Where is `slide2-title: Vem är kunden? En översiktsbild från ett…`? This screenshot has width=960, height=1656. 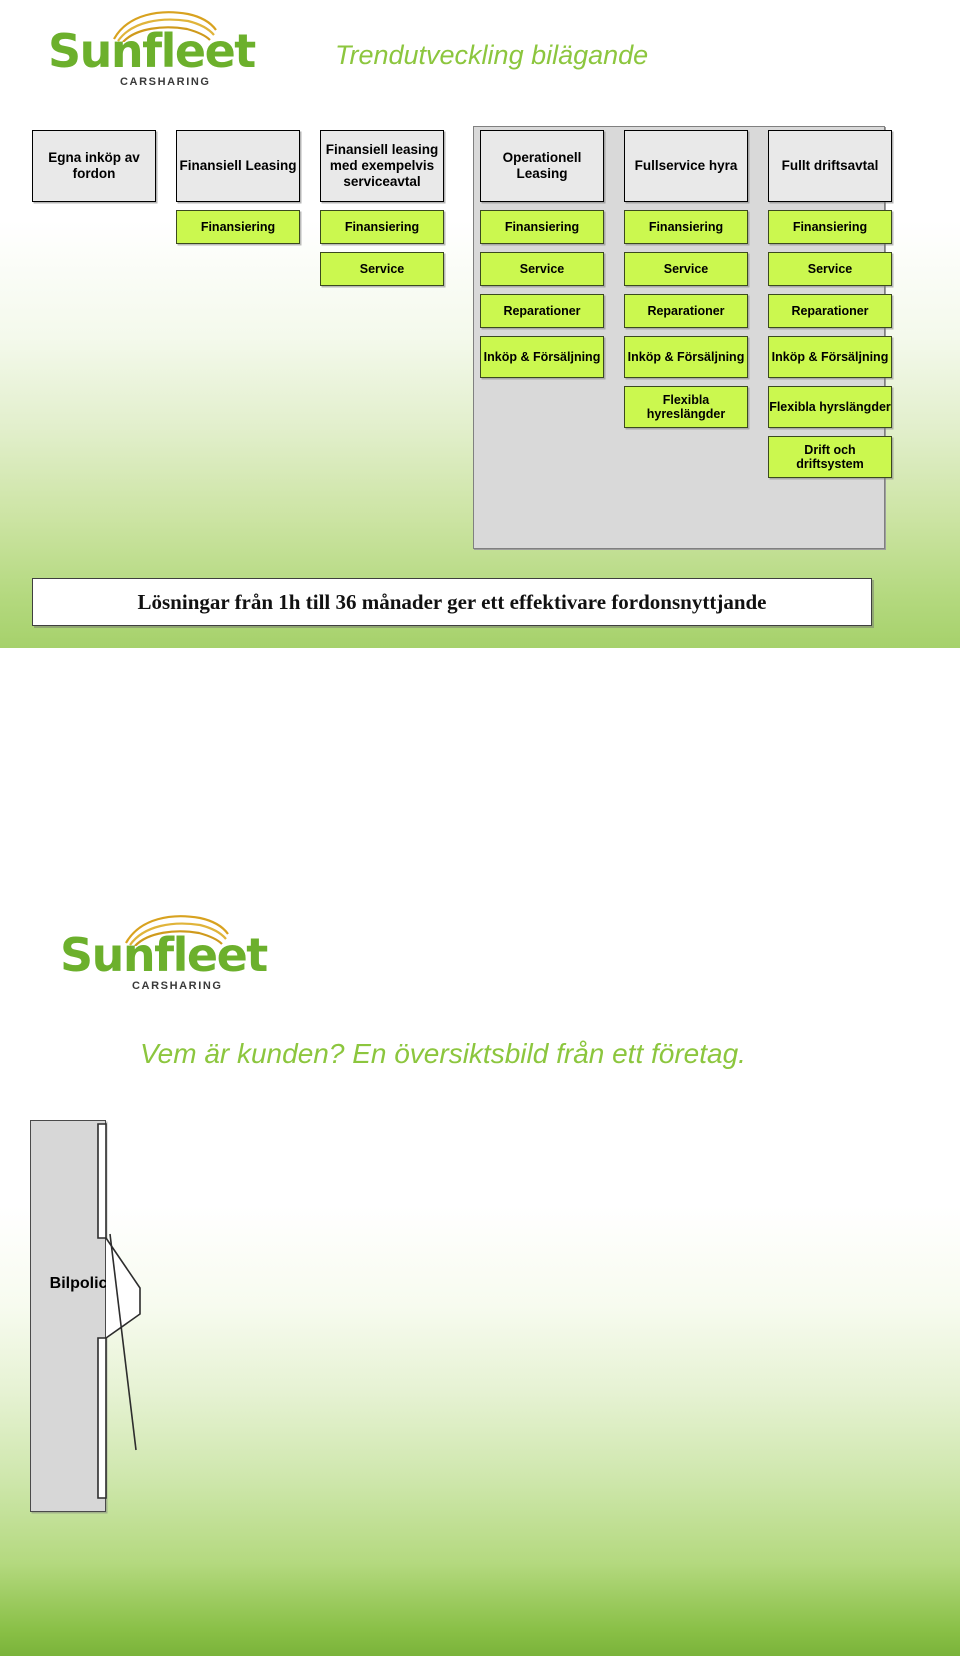
slide2-title: Vem är kunden? En översiktsbild från ett… is located at coordinates (443, 1053).